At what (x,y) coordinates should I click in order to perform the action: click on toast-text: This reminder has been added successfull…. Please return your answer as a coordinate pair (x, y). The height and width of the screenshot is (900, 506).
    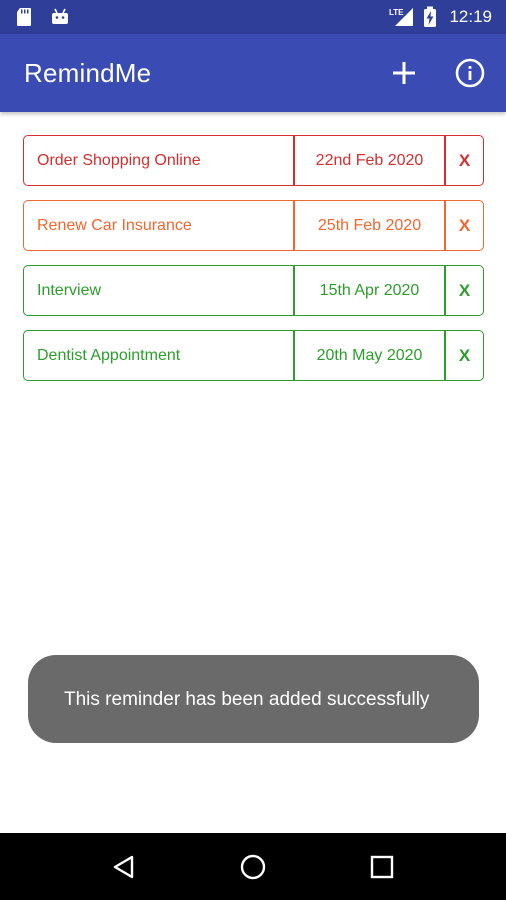
    Looking at the image, I should click on (247, 699).